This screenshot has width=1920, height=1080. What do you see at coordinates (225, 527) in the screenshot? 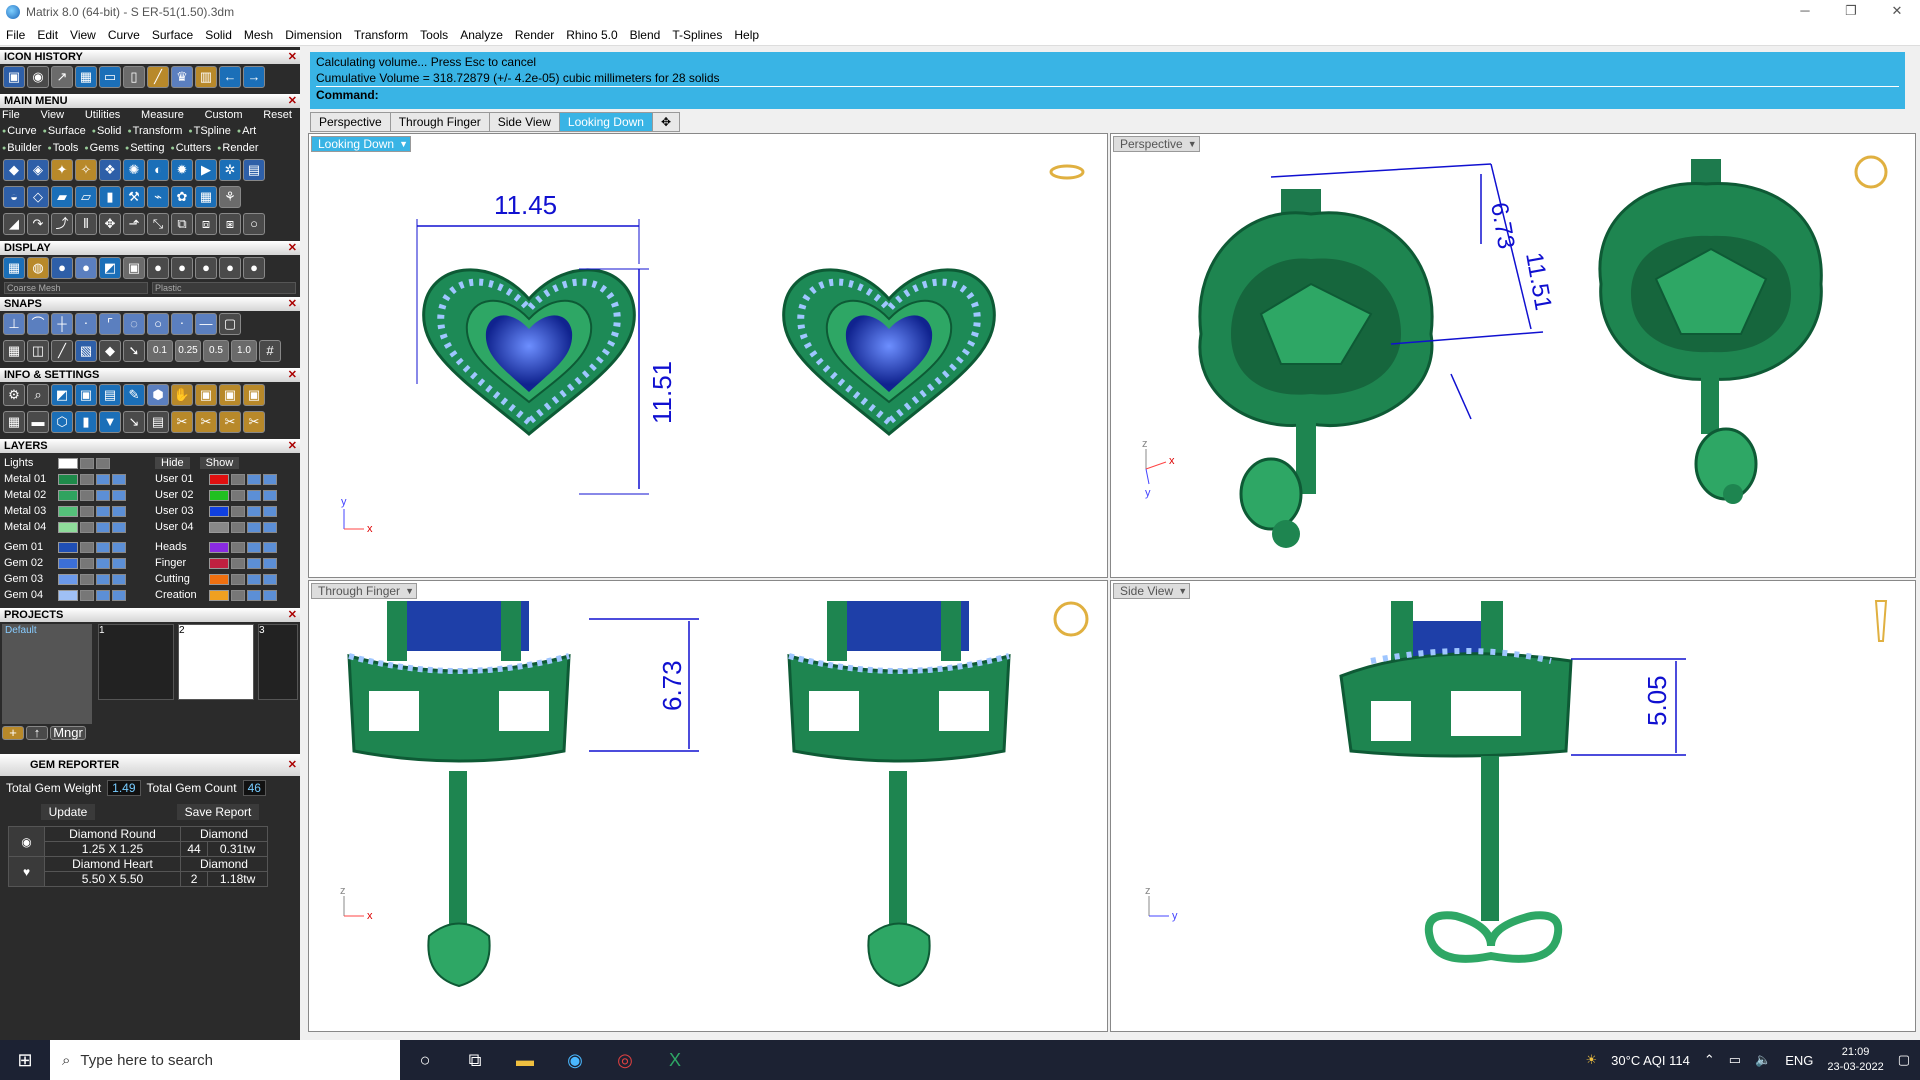
I see `layer-row: User 04` at bounding box center [225, 527].